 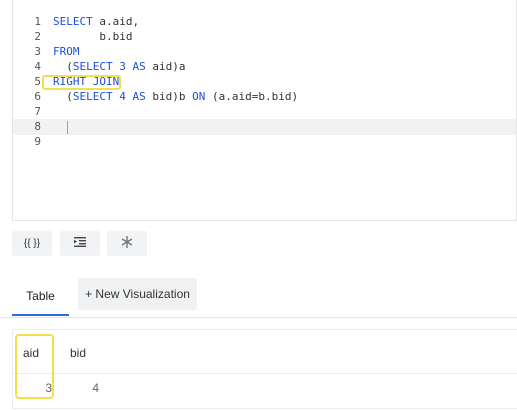 I want to click on tab-table: Table, so click(x=40, y=297).